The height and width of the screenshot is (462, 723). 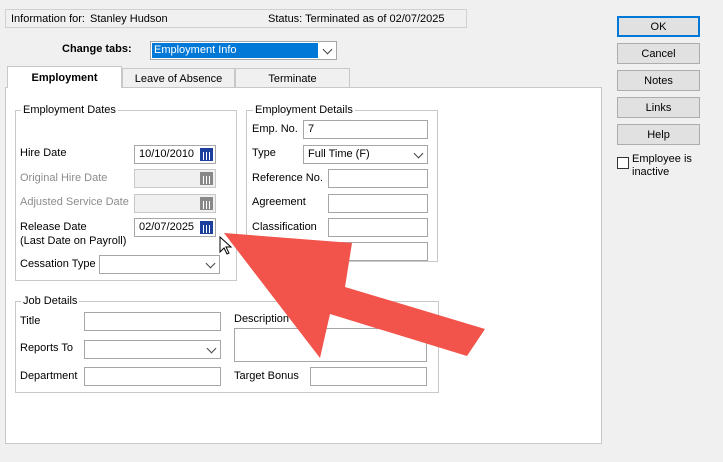 I want to click on tab-employment-label: Employment, so click(x=64, y=77).